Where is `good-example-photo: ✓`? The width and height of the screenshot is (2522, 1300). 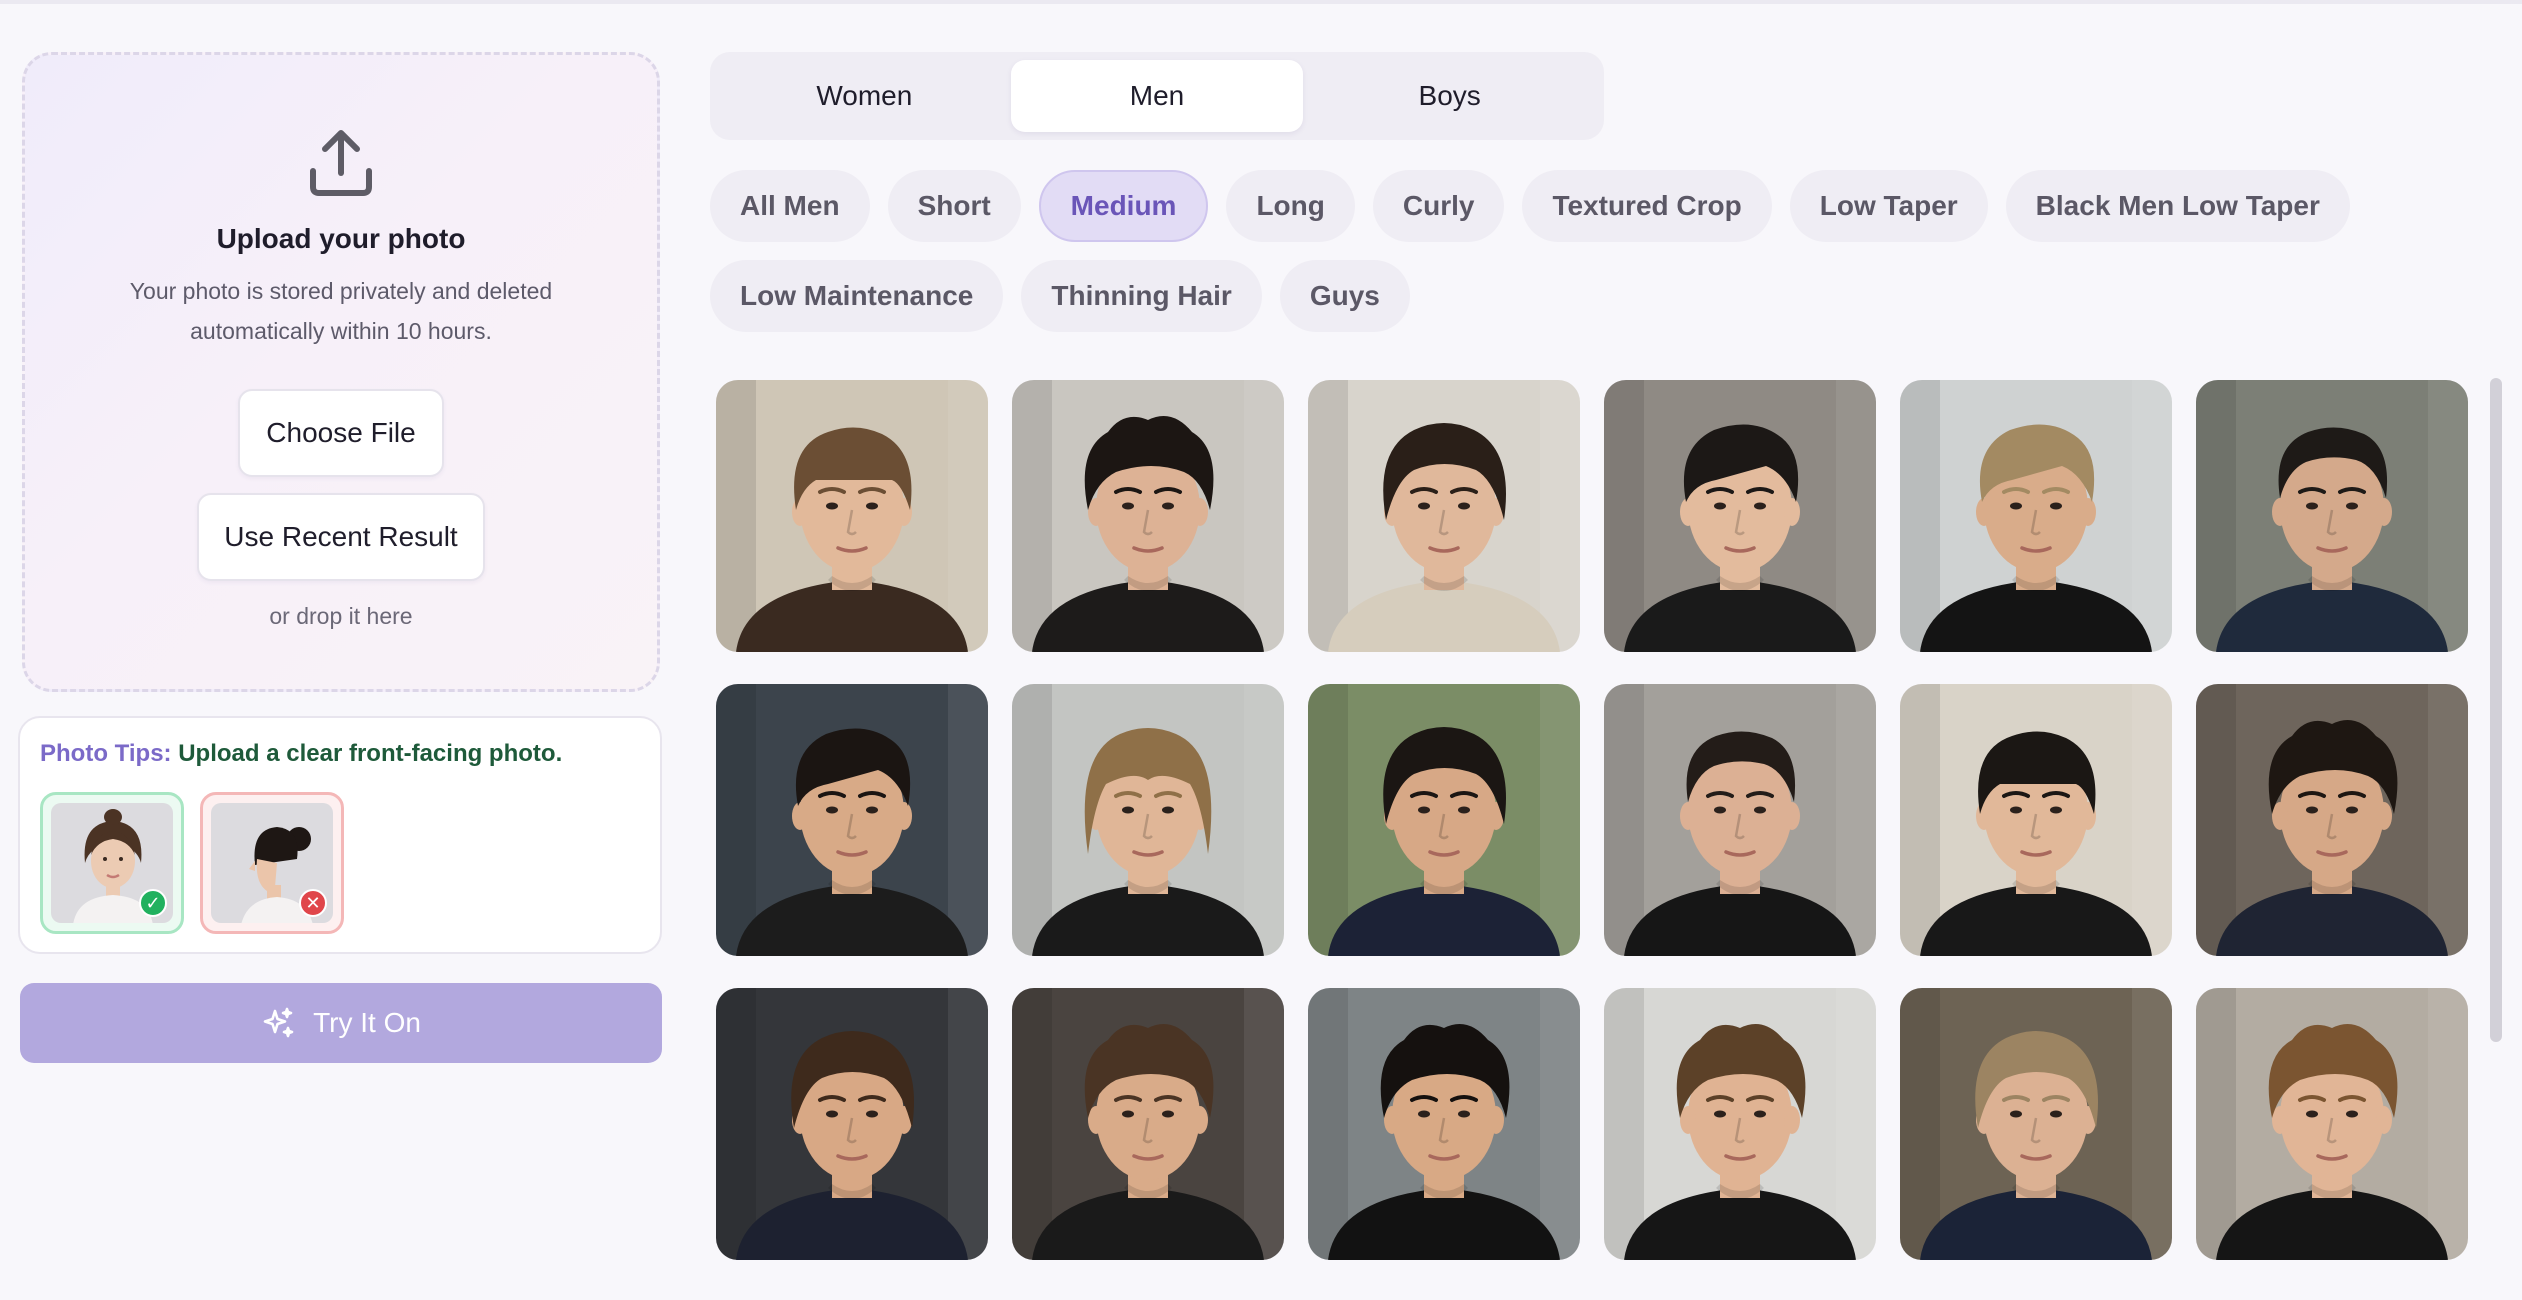 good-example-photo: ✓ is located at coordinates (112, 863).